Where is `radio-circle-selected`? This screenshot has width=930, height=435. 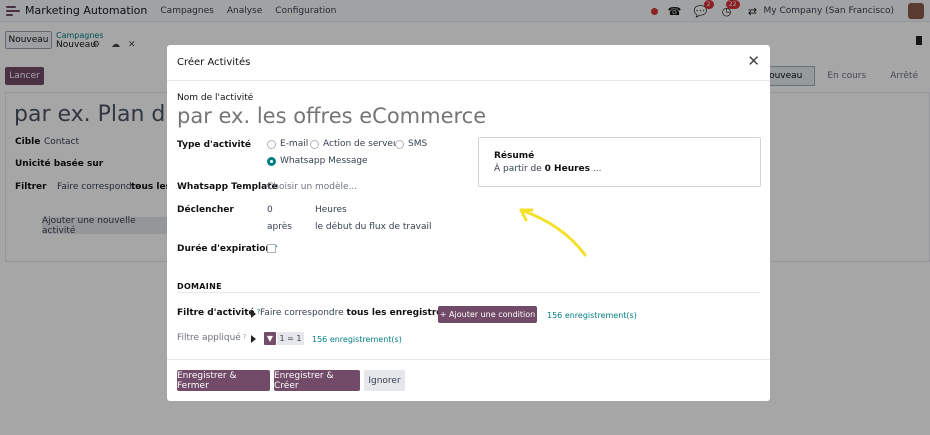 radio-circle-selected is located at coordinates (271, 161).